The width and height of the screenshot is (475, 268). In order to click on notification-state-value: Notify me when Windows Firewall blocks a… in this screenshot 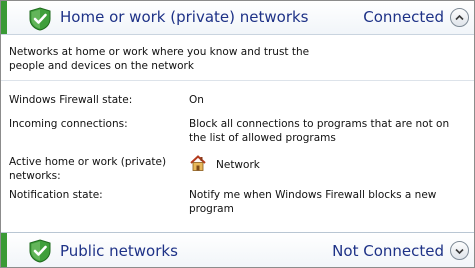, I will do `click(313, 202)`.